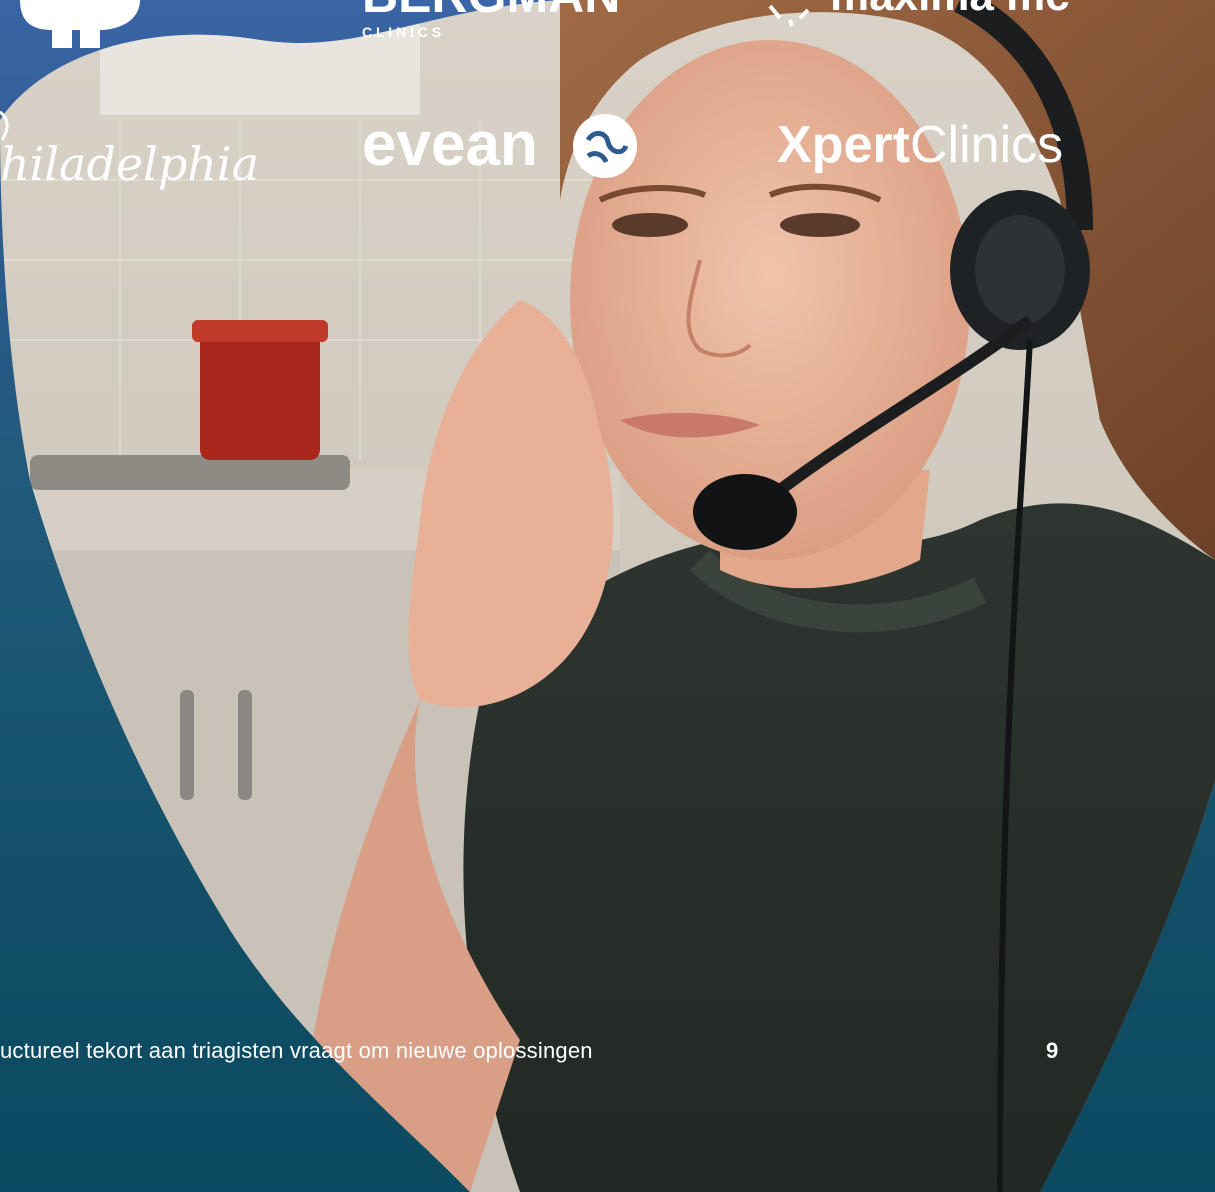 The height and width of the screenshot is (1192, 1215). I want to click on page-number: 9, so click(1052, 1050).